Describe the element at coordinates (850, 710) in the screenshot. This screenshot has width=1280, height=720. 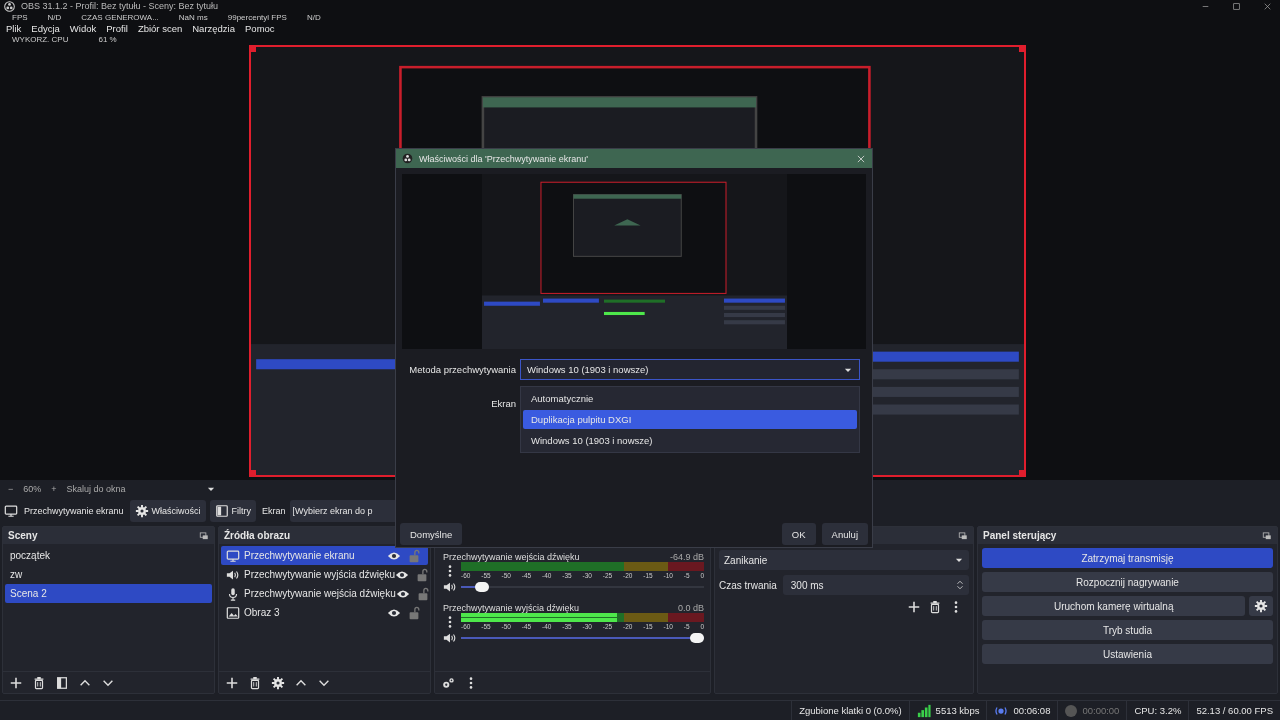
I see `dropped-frames: Zgubione klatki 0 (0.0%)` at that location.